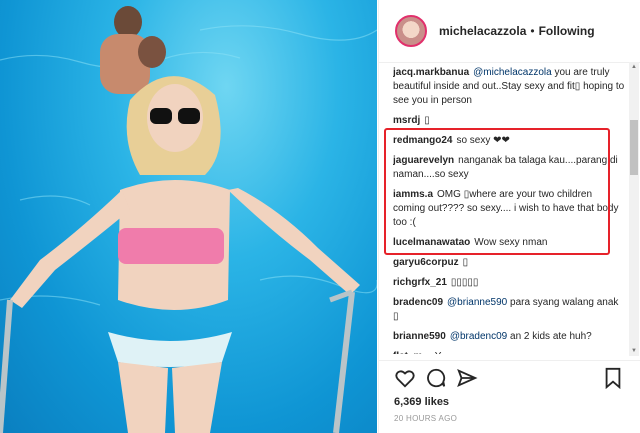 The width and height of the screenshot is (640, 433). I want to click on red-highlight-box, so click(497, 191).